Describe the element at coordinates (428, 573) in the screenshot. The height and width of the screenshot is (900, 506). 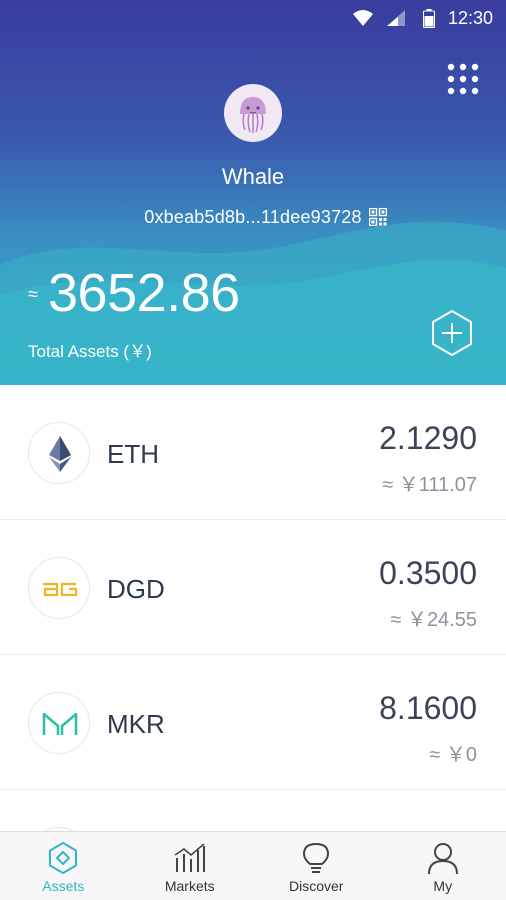
I see `asset-amount: 0.3500` at that location.